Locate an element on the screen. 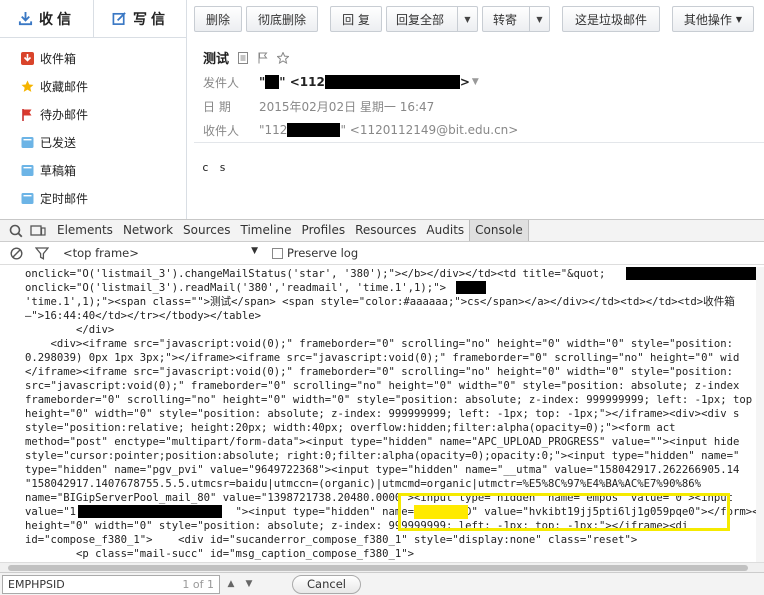 The image size is (764, 595). checkbox is located at coordinates (277, 253).